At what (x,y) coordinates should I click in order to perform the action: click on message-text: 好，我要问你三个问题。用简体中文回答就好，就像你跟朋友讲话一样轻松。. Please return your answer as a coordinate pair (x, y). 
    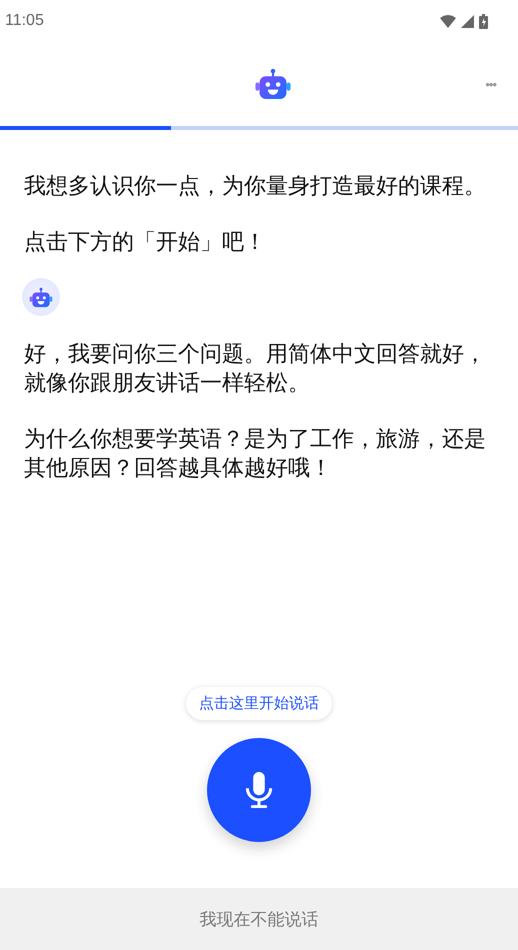
    Looking at the image, I should click on (255, 369).